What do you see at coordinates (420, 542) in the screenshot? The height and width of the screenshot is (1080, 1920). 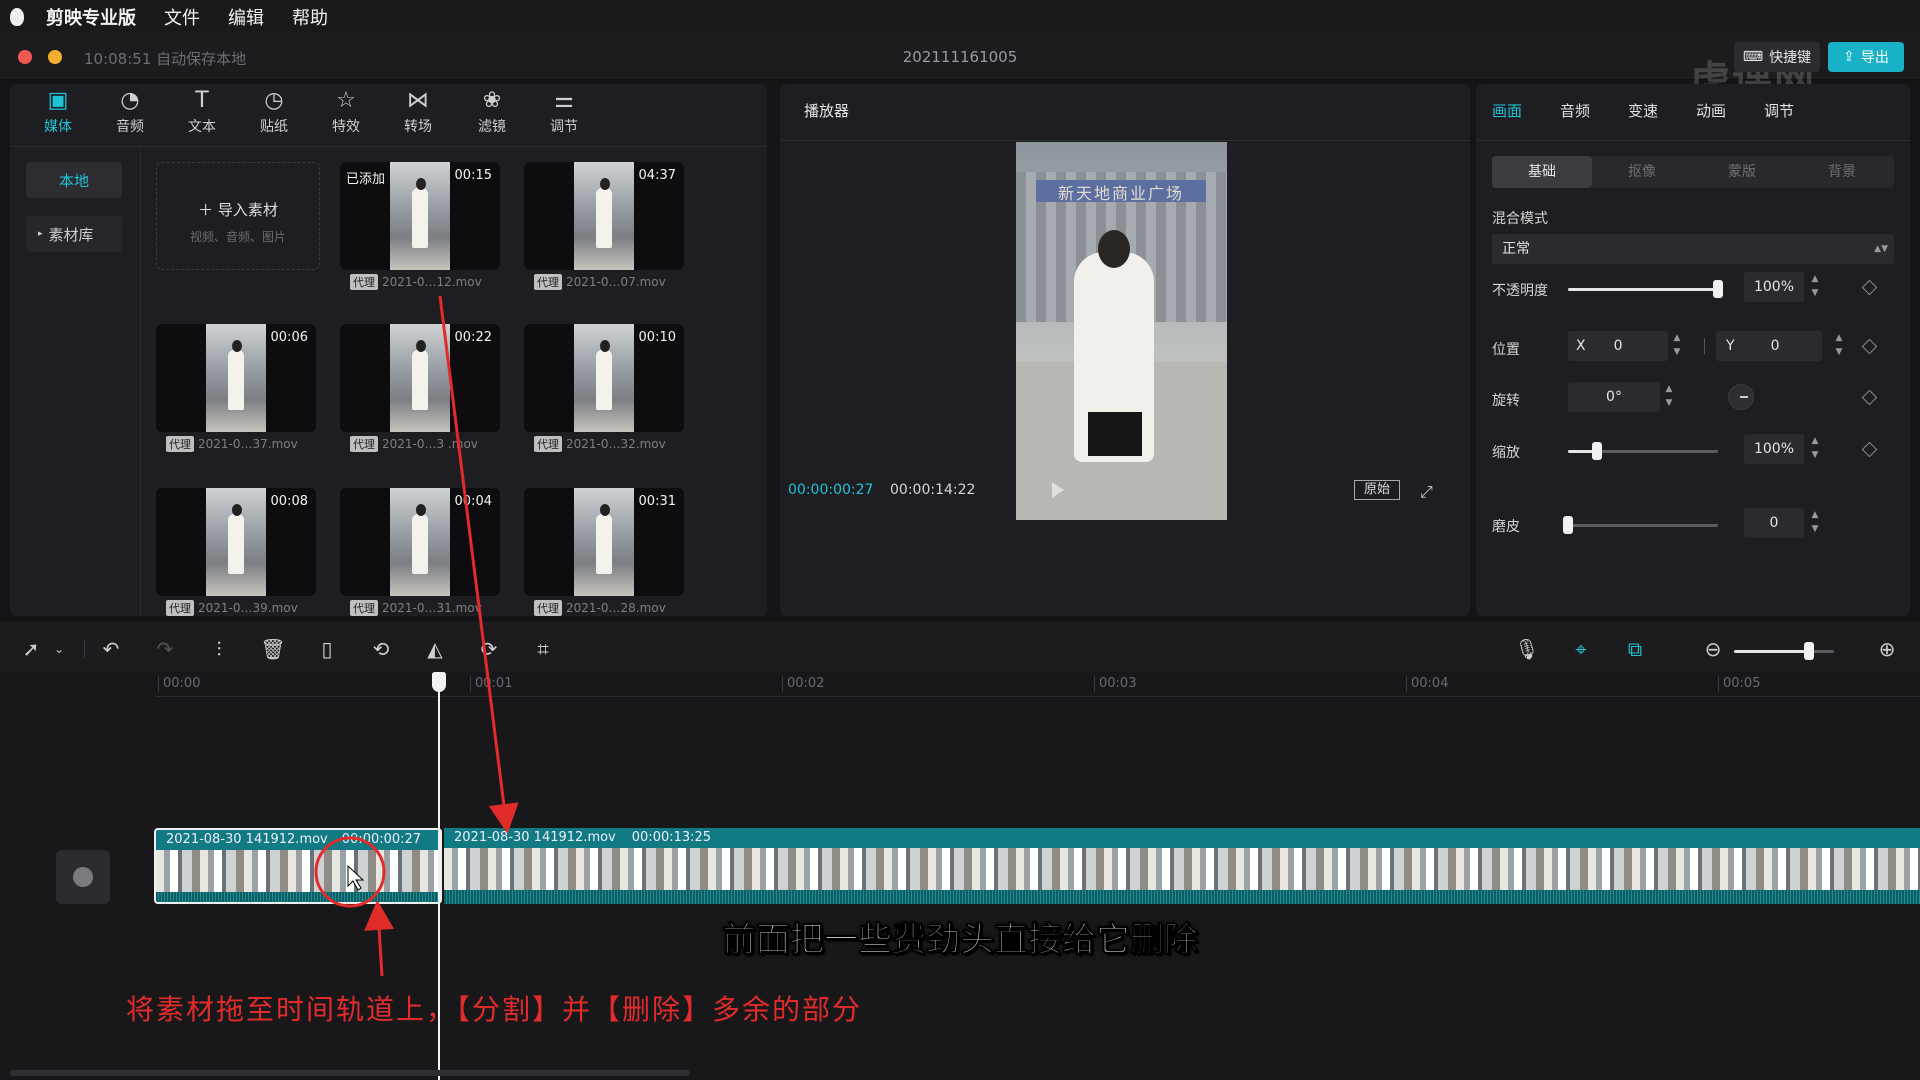 I see `media-thumbnail: 00:04` at bounding box center [420, 542].